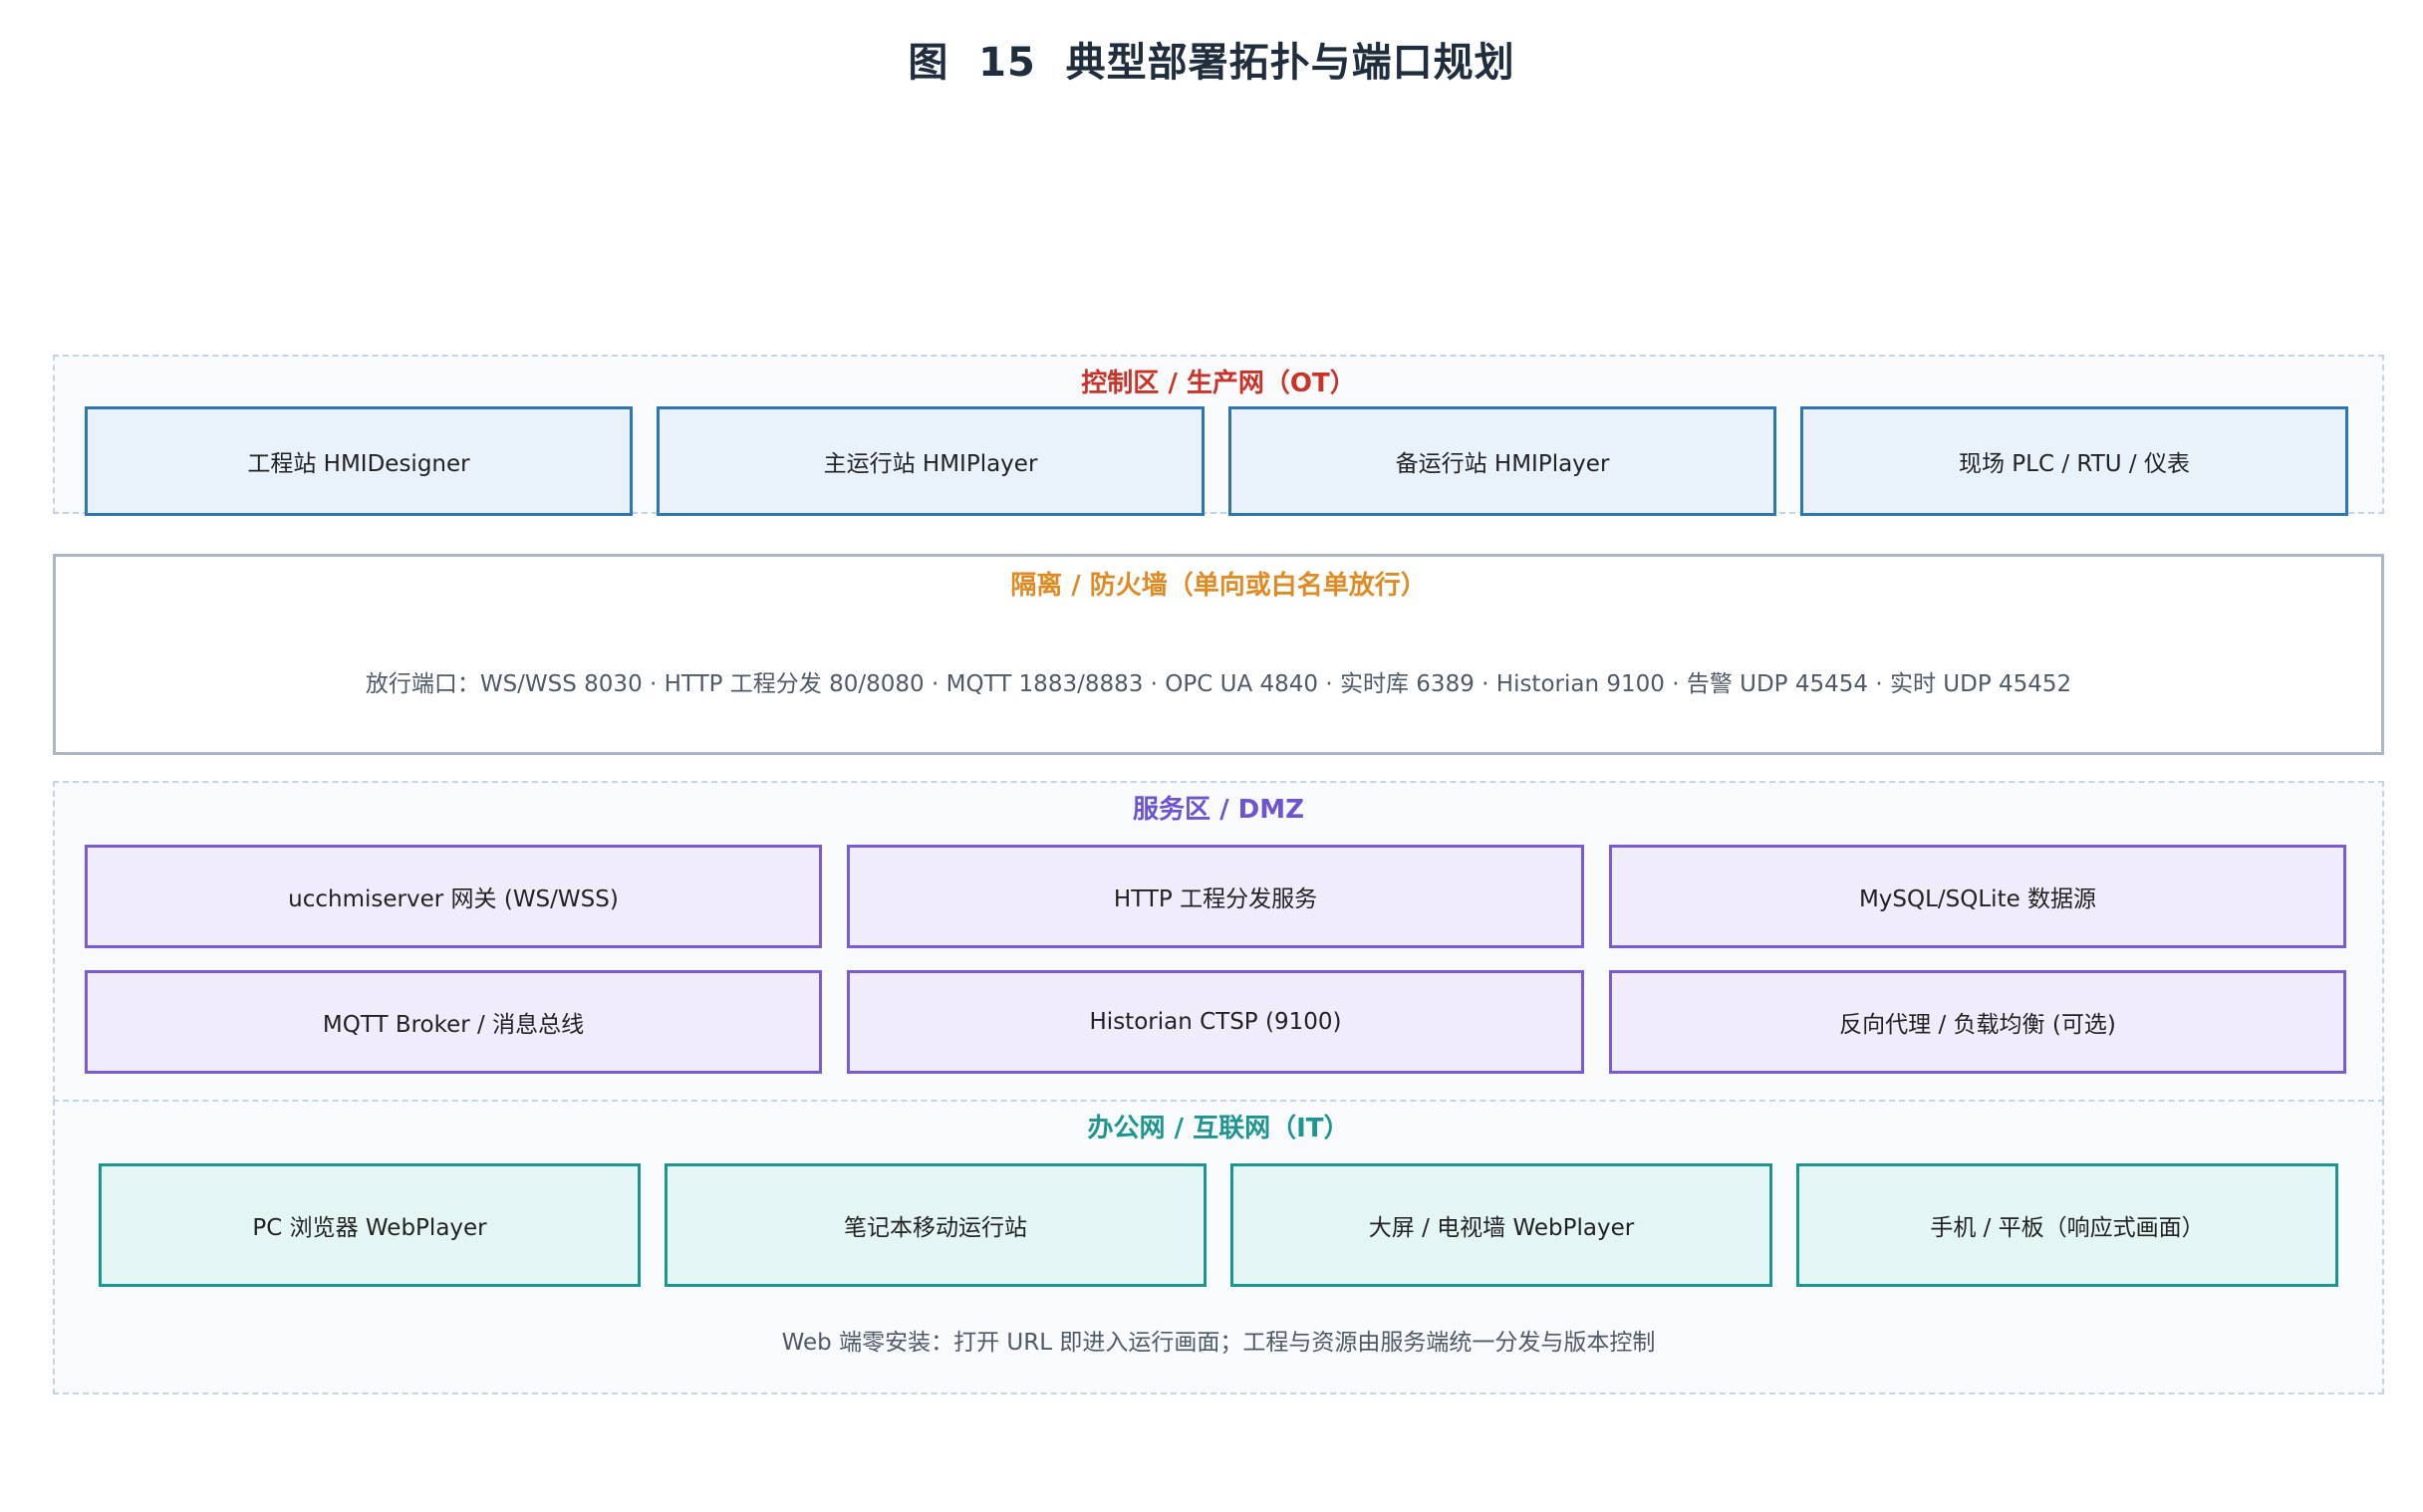 The image size is (2423, 1512). Describe the element at coordinates (1218, 1129) in the screenshot. I see `zone-it-title: 办公网 / 互联网（IT）` at that location.